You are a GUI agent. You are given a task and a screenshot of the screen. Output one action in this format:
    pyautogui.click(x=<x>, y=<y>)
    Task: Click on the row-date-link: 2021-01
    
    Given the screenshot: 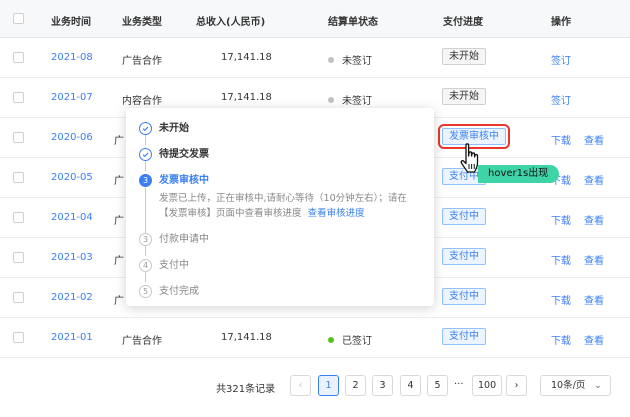 What is the action you would take?
    pyautogui.click(x=72, y=337)
    